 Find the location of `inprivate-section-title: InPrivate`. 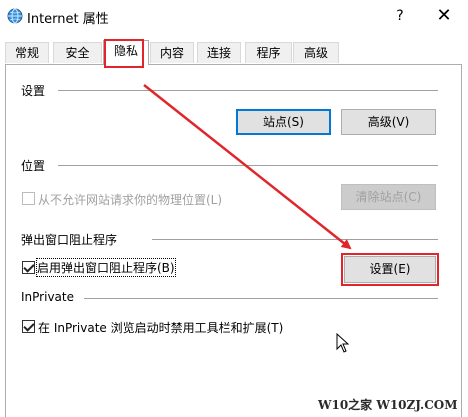

inprivate-section-title: InPrivate is located at coordinates (47, 297).